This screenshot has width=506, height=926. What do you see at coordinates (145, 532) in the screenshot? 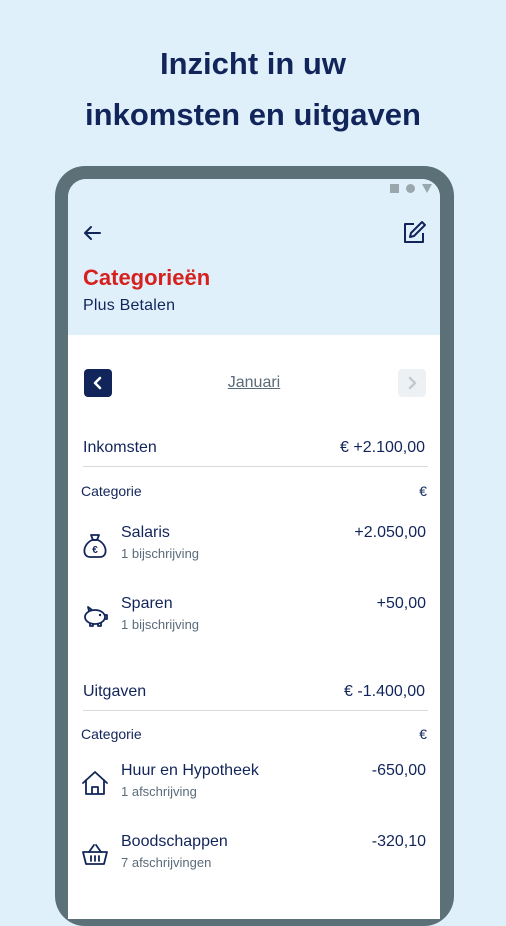
I see `item-name: Salaris` at bounding box center [145, 532].